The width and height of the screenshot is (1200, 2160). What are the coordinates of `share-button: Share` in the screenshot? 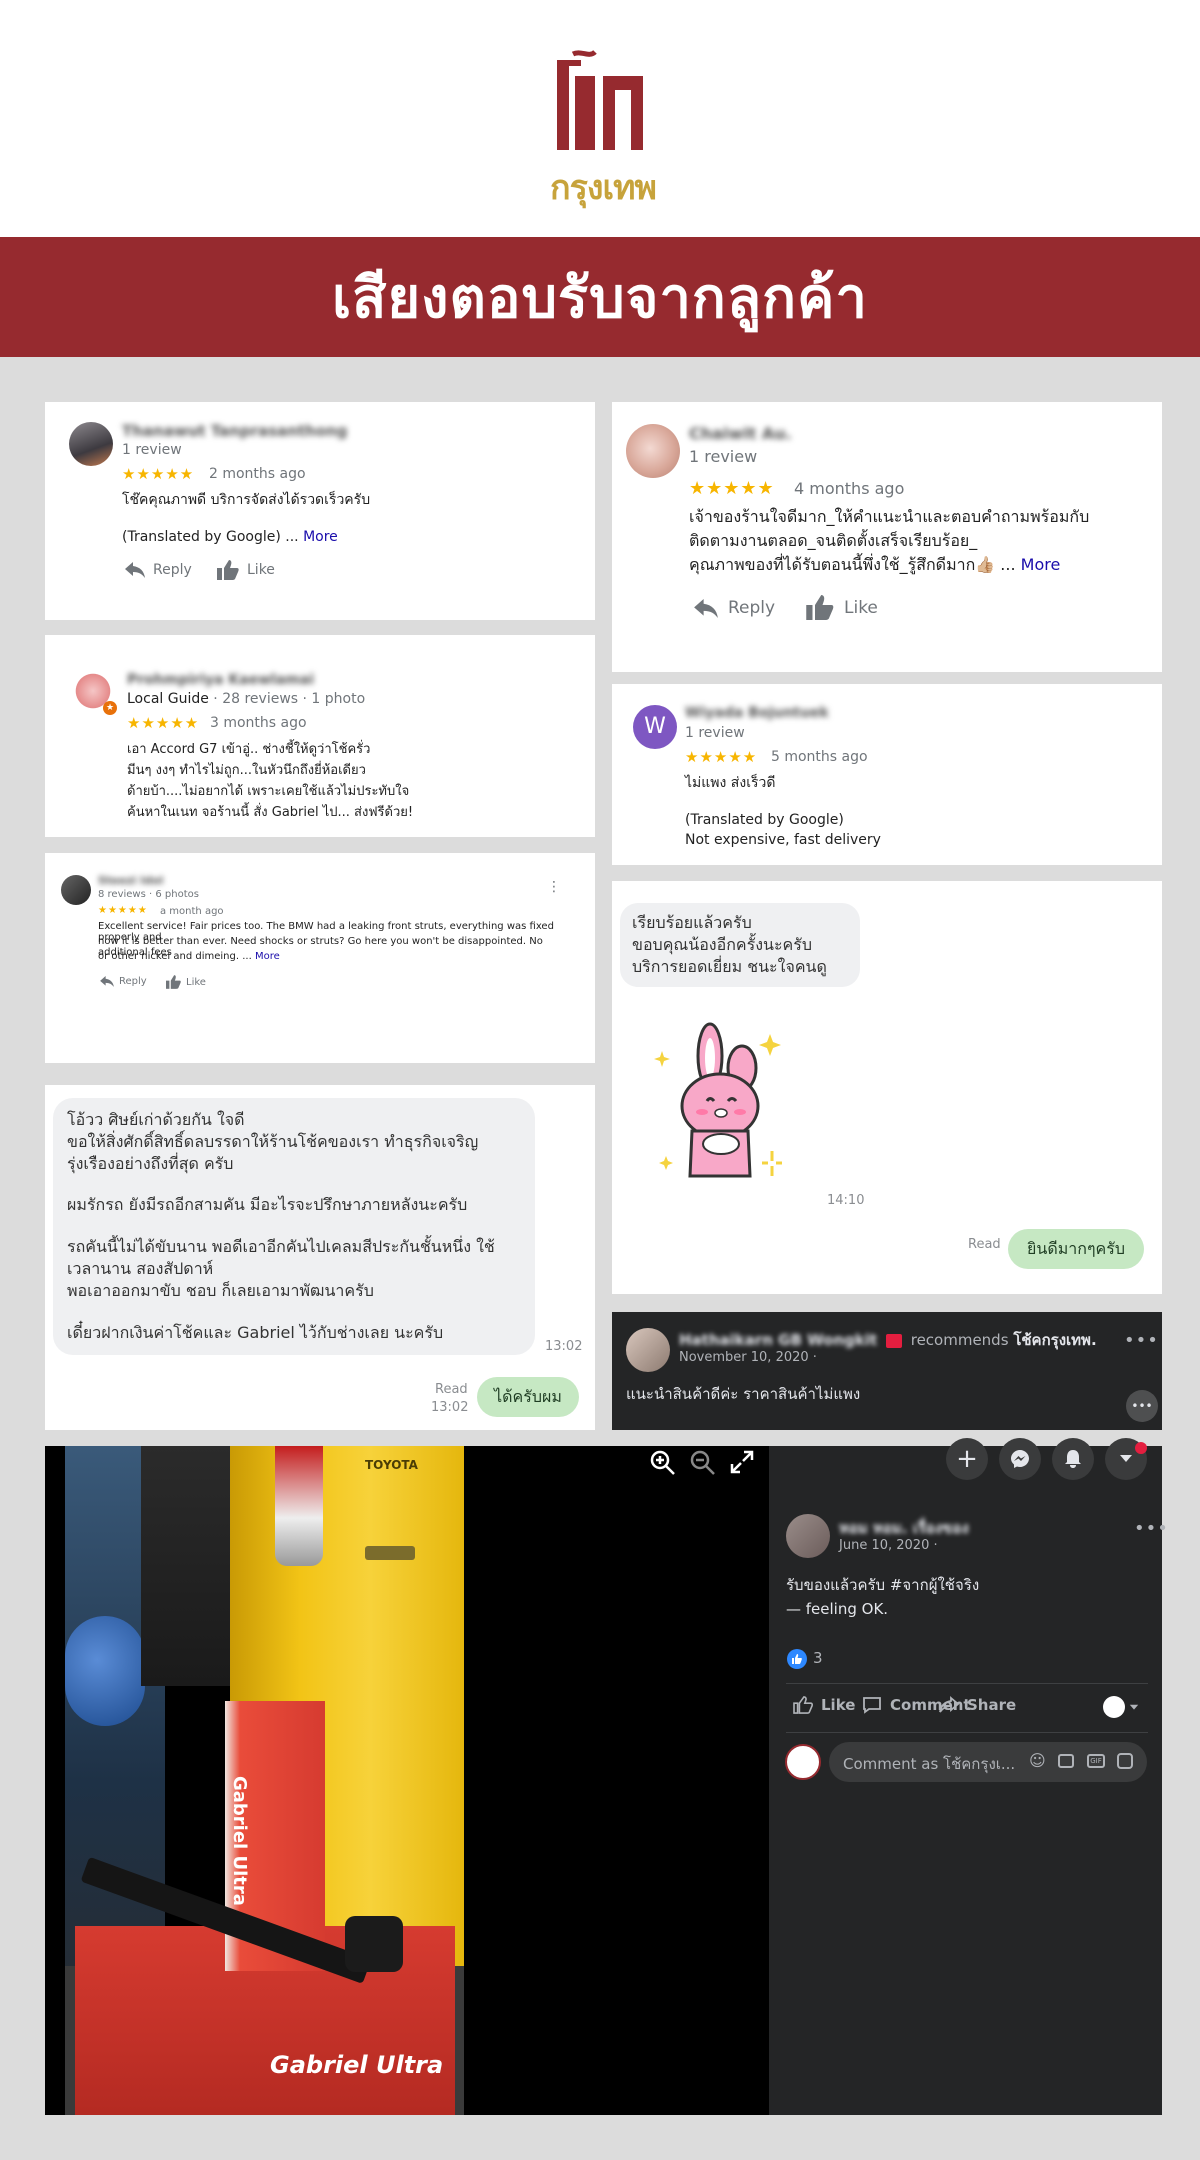 It's located at (977, 1705).